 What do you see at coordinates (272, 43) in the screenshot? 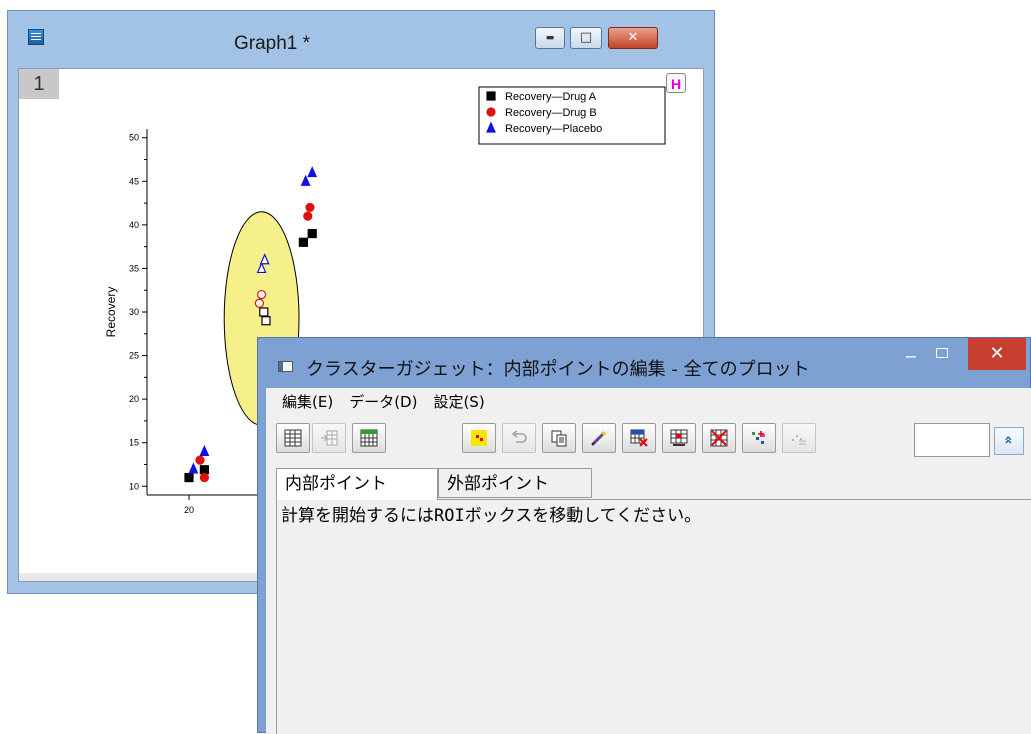
I see `graph-window-title: Graph1 *` at bounding box center [272, 43].